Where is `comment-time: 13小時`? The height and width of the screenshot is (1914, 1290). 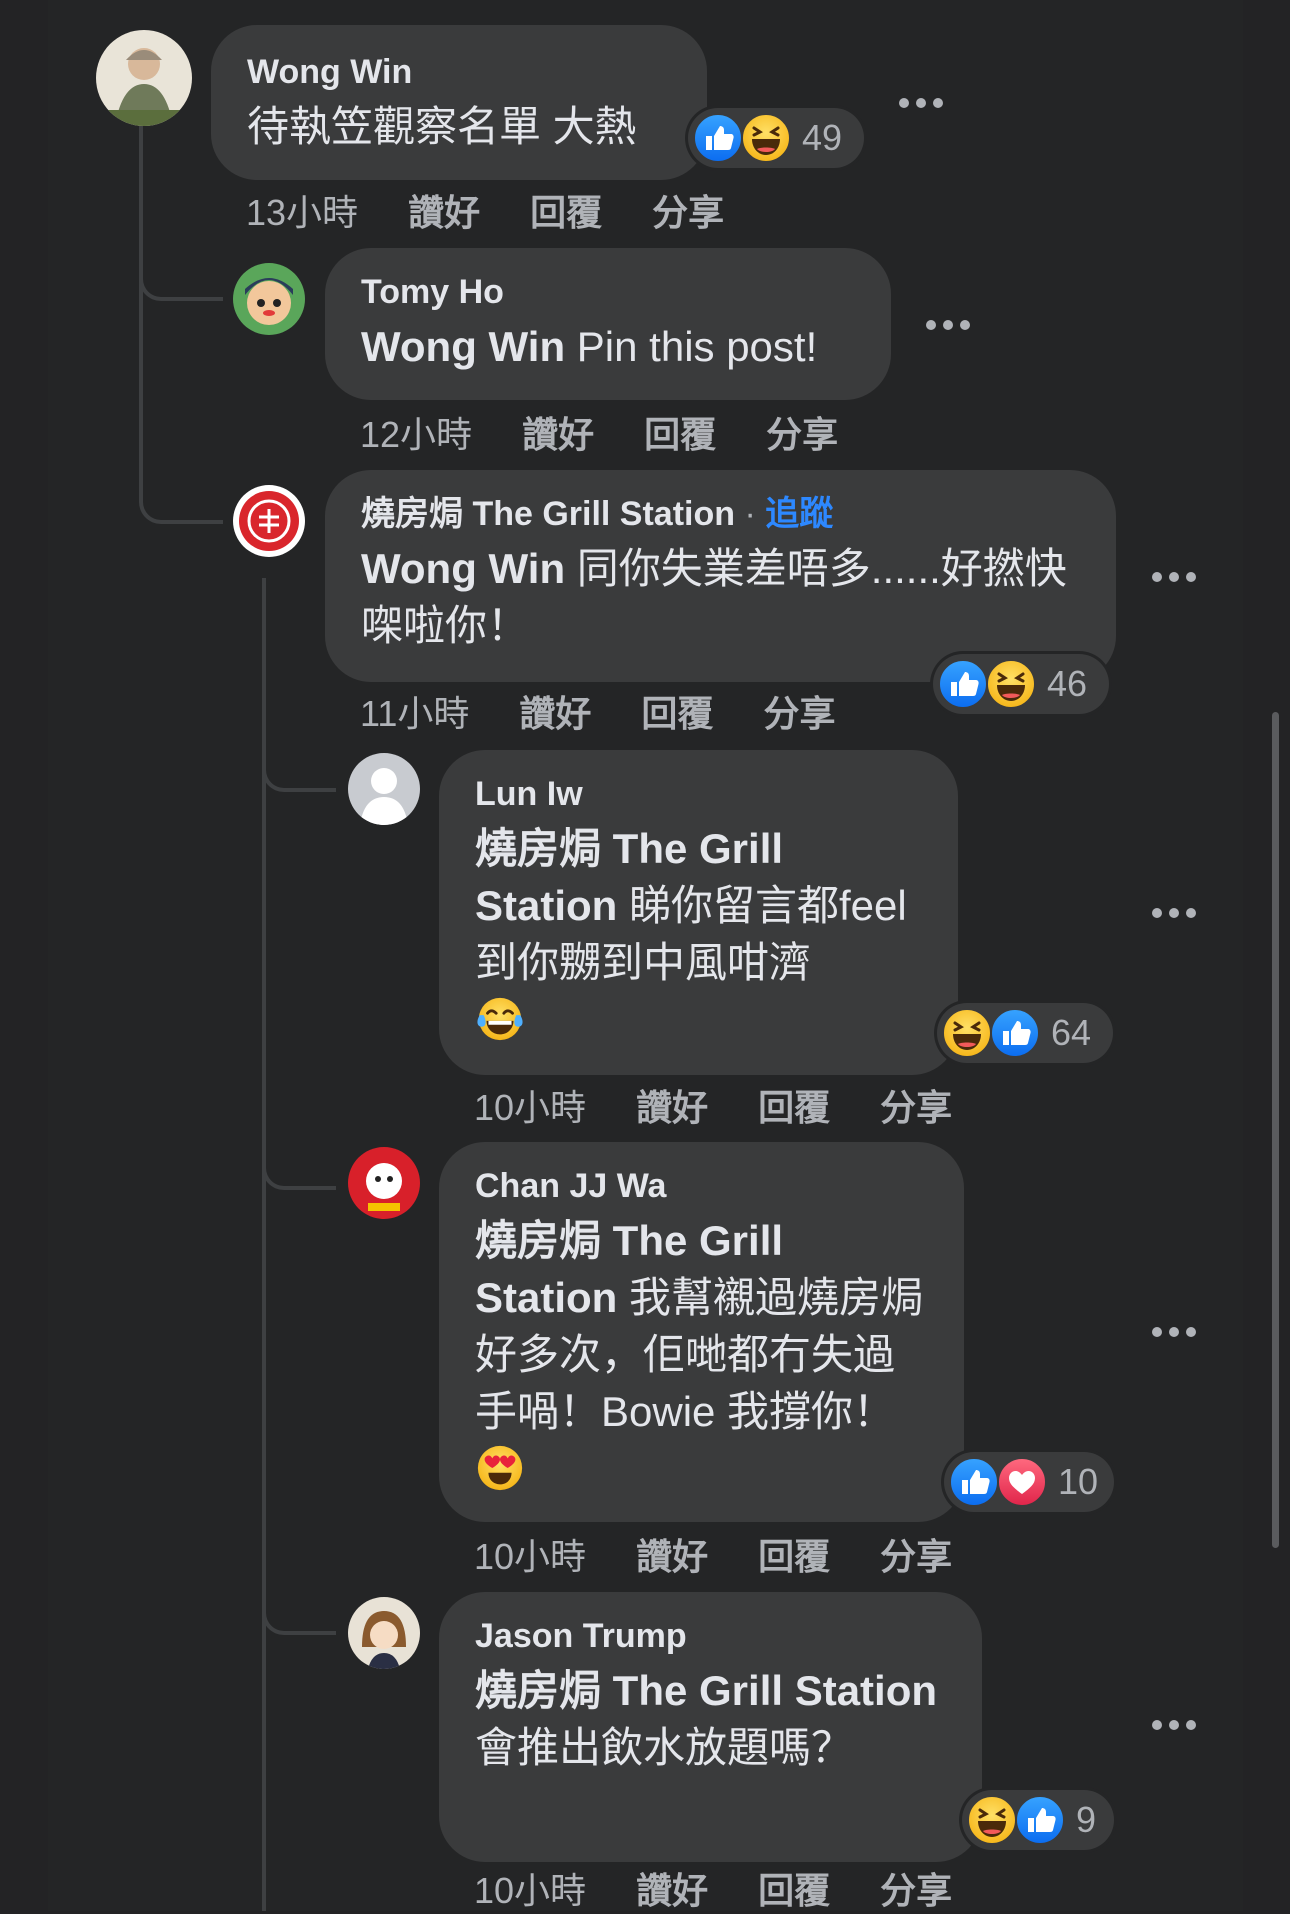
comment-time: 13小時 is located at coordinates (302, 210).